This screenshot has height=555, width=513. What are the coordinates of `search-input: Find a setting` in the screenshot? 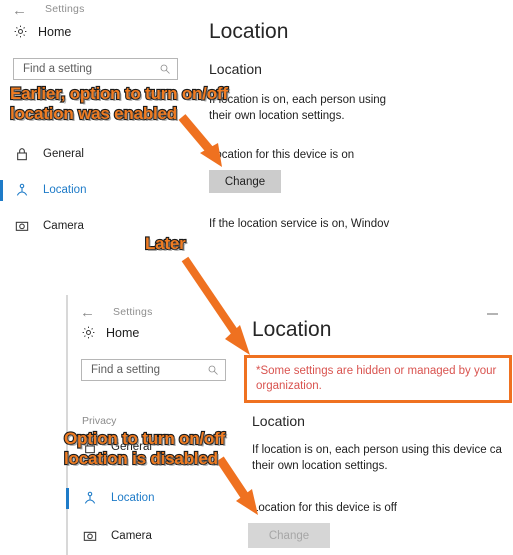 It's located at (95, 69).